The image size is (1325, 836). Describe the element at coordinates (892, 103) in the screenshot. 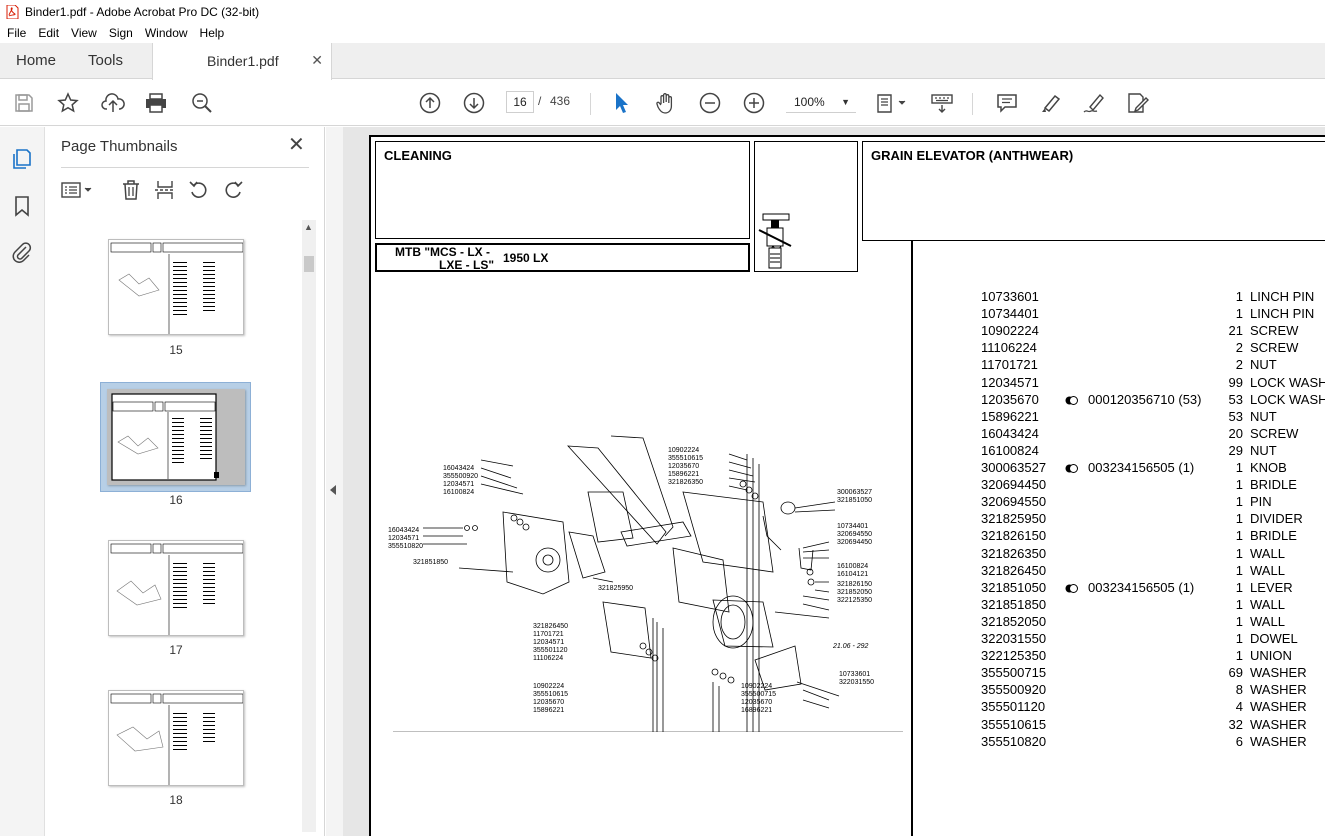

I see `page-fit-icon` at that location.